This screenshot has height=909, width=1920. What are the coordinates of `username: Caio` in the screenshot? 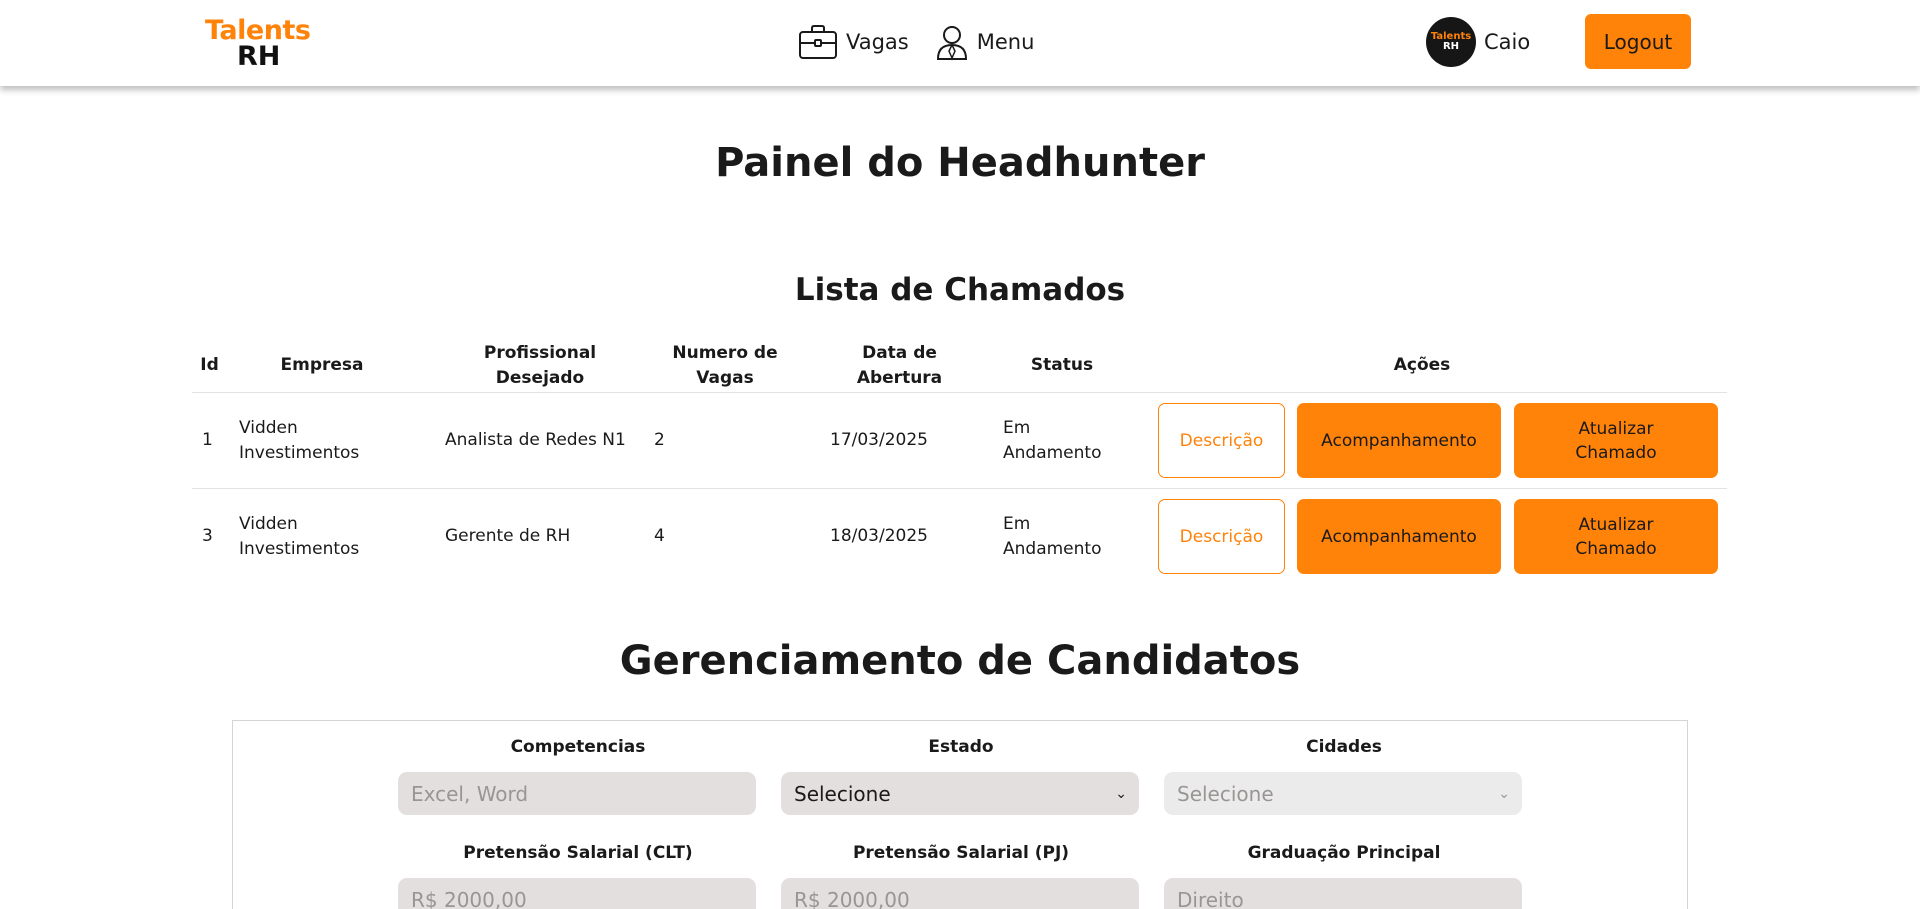 It's located at (1507, 42).